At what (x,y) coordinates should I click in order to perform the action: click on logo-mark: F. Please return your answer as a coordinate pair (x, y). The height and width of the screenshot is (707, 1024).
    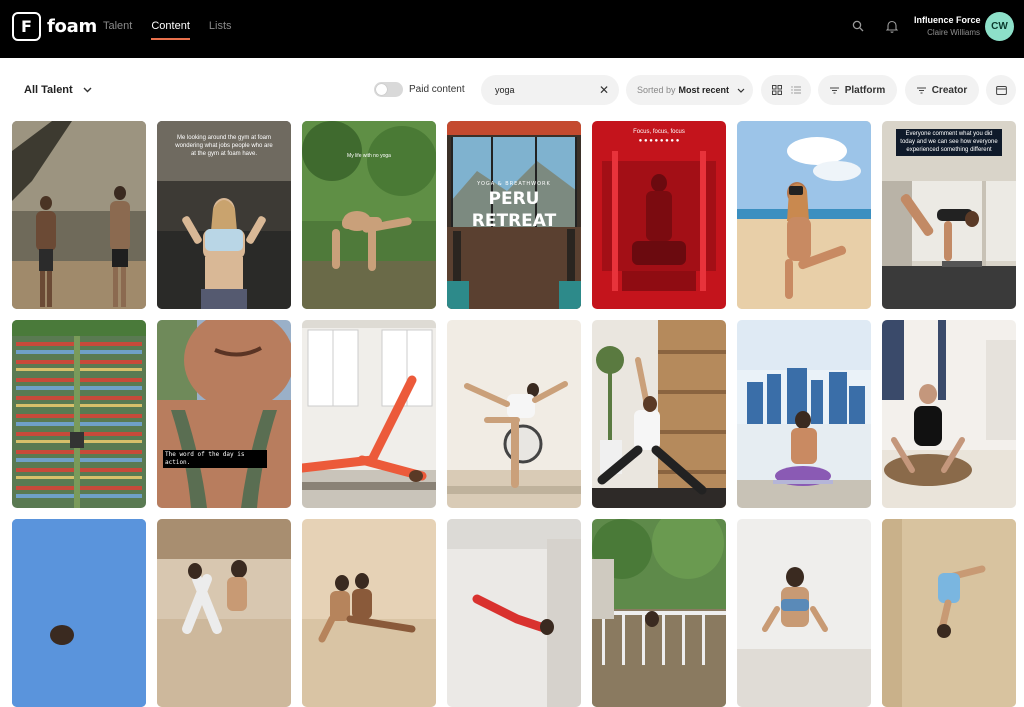
    Looking at the image, I should click on (26, 26).